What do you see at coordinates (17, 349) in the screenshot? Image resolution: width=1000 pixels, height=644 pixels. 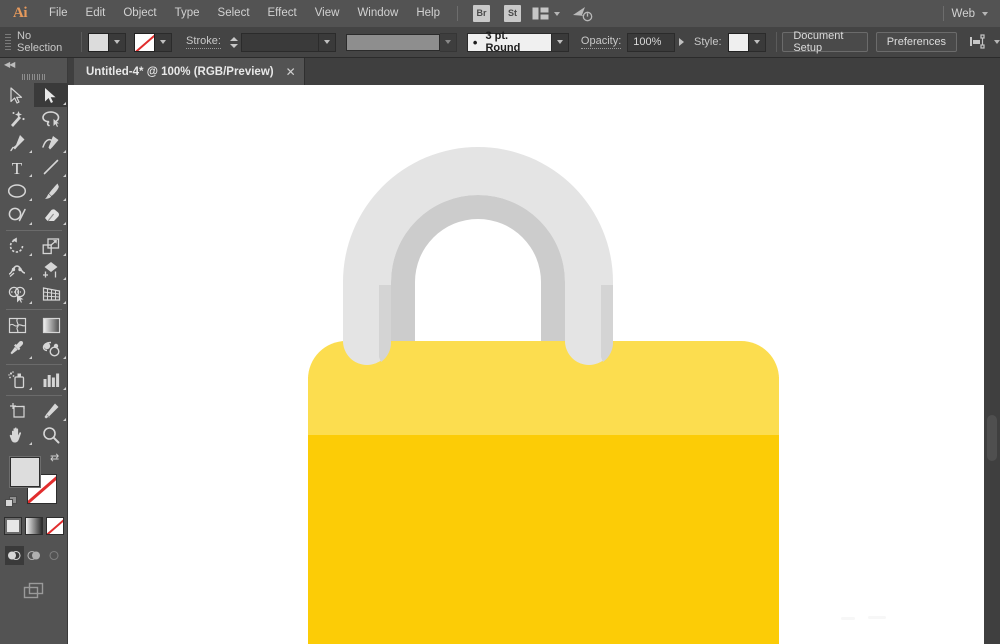 I see `tool-eyedropper` at bounding box center [17, 349].